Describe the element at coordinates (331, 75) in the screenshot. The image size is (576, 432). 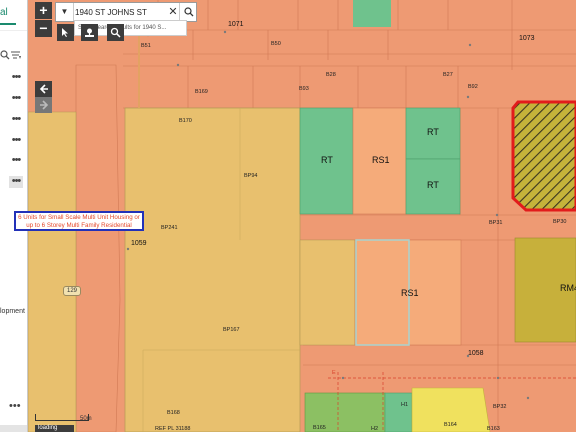
I see `parcel-label: B28` at that location.